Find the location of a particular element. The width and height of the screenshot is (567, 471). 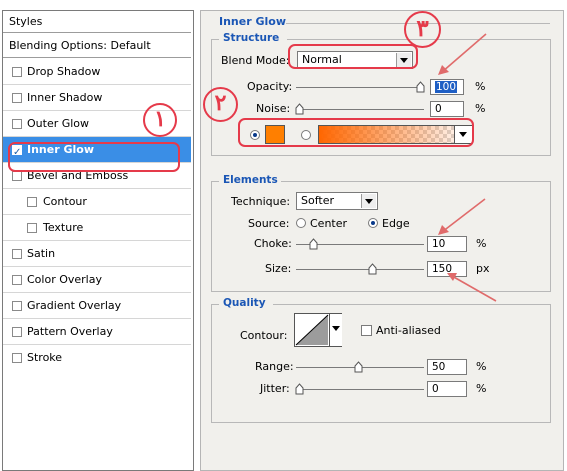

style-item-gradient-overlay: Gradient Overlay is located at coordinates (97, 306).